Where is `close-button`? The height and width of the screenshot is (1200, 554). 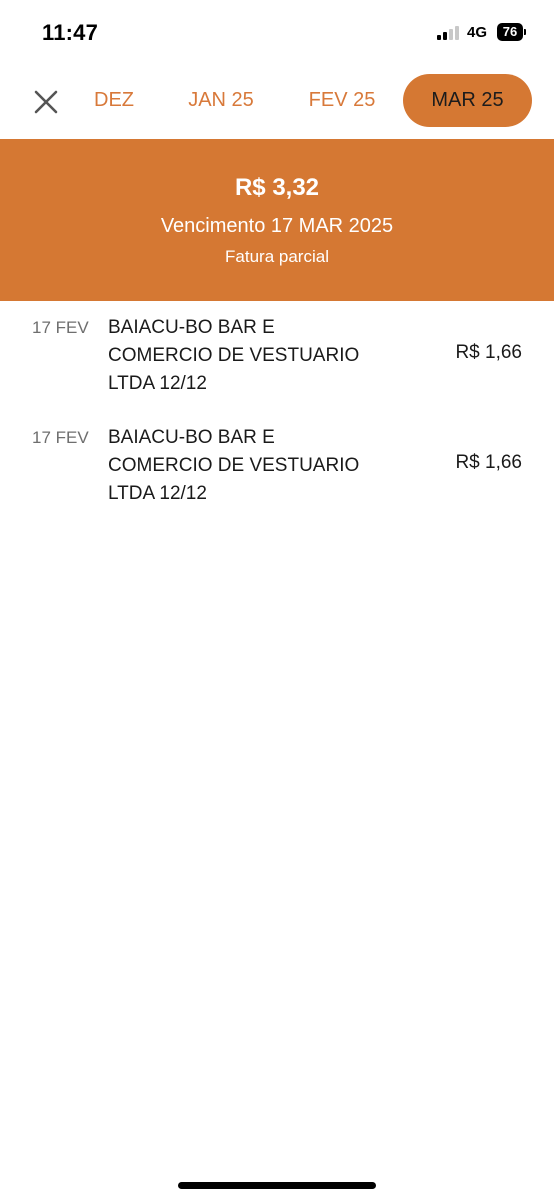
close-button is located at coordinates (46, 102).